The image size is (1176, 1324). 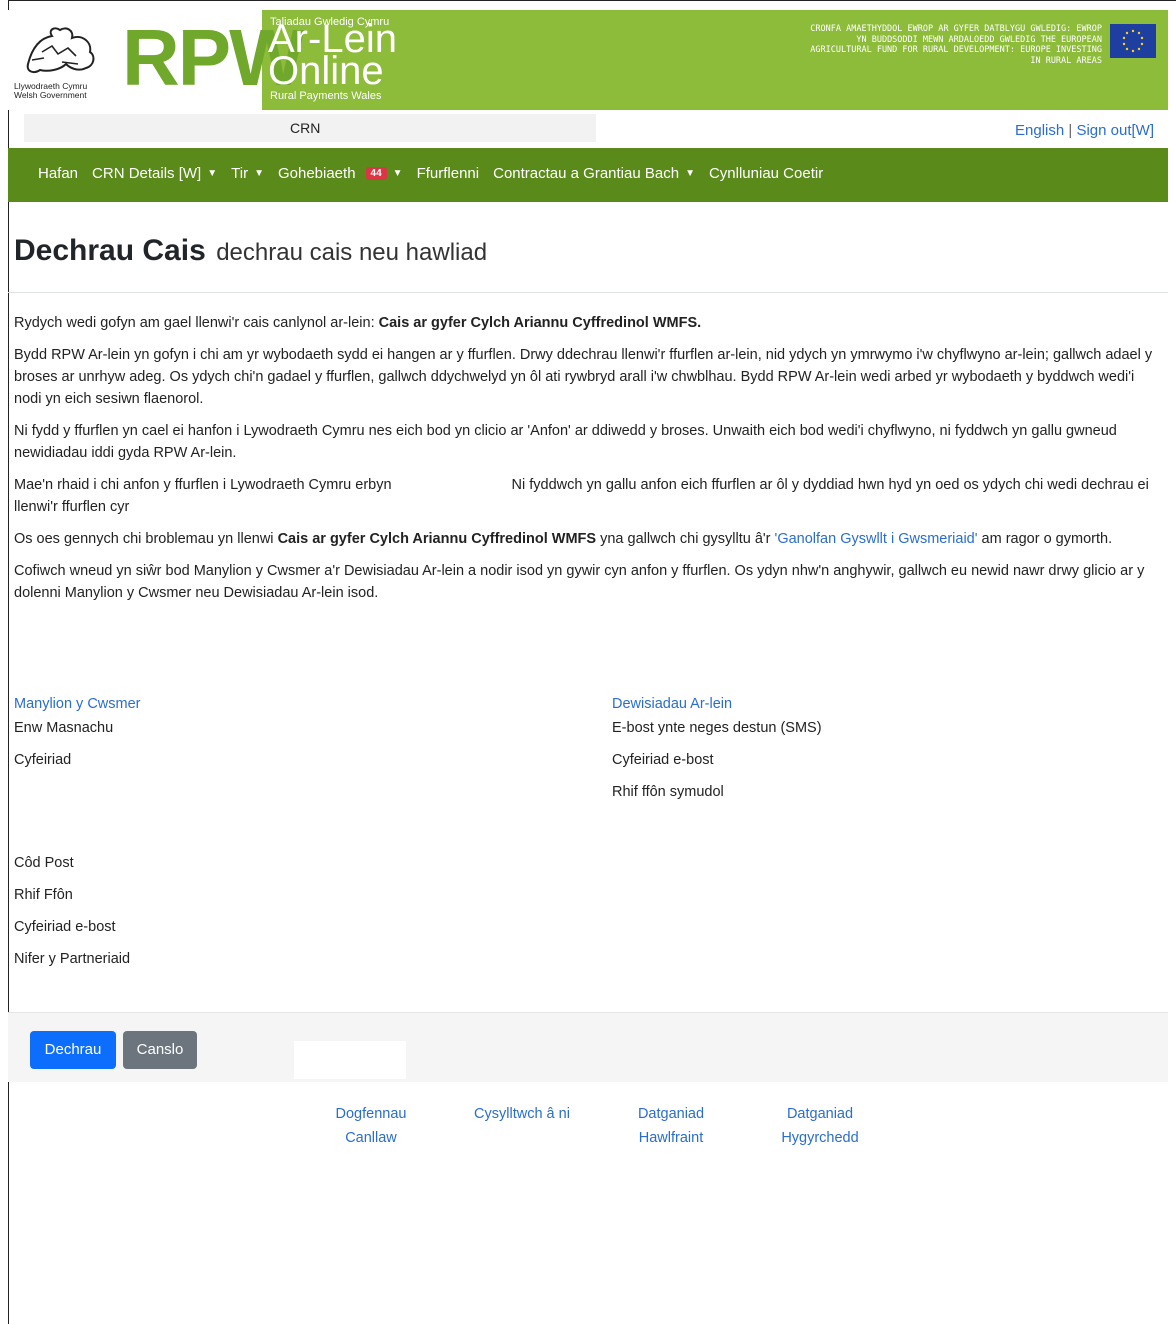 I want to click on start-button: Dechrau, so click(x=73, y=1050).